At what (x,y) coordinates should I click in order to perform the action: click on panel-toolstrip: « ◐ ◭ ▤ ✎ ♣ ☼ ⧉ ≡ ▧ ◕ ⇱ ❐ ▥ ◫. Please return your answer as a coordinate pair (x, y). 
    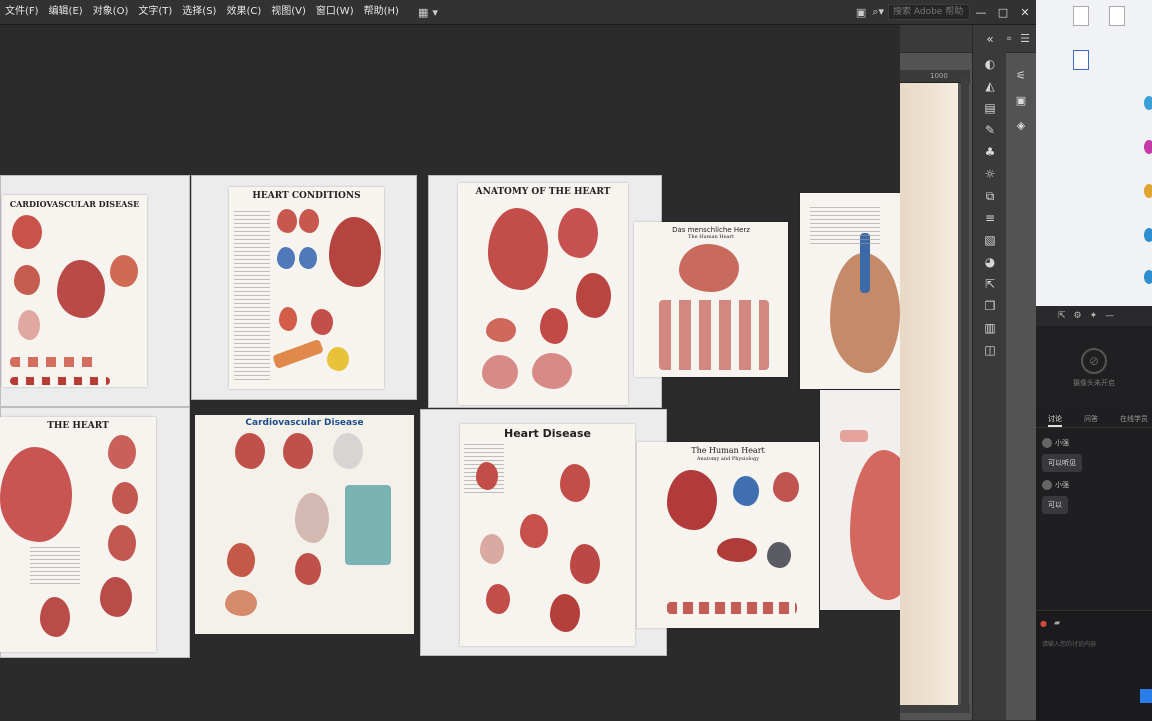
    Looking at the image, I should click on (989, 372).